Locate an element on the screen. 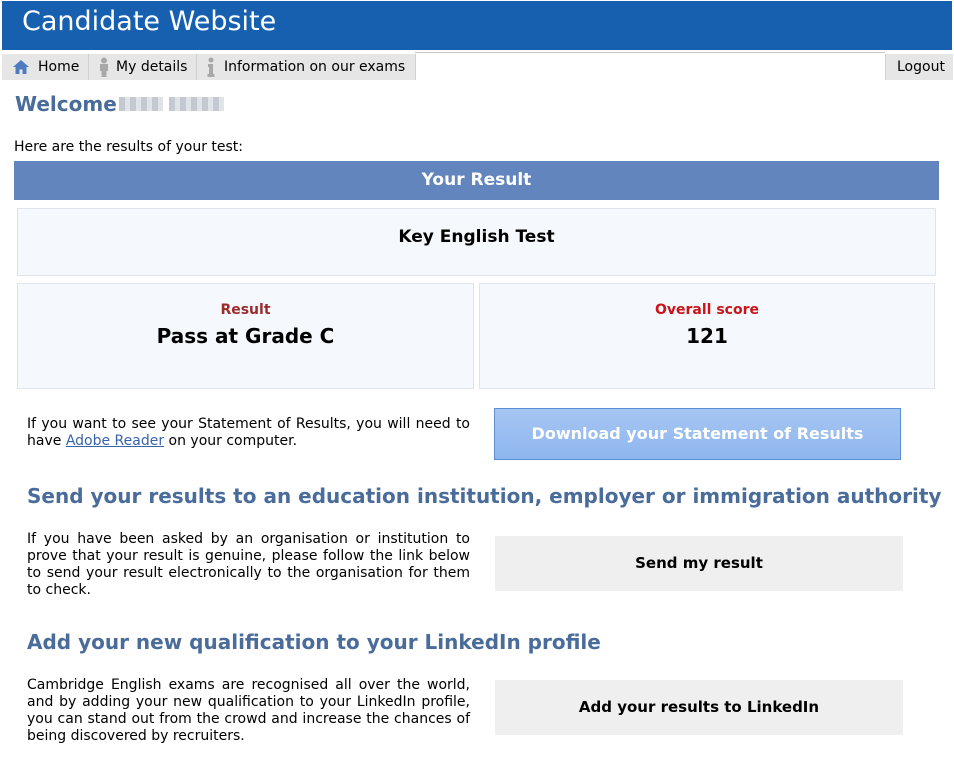 This screenshot has height=763, width=954. score-value: 121 is located at coordinates (707, 336).